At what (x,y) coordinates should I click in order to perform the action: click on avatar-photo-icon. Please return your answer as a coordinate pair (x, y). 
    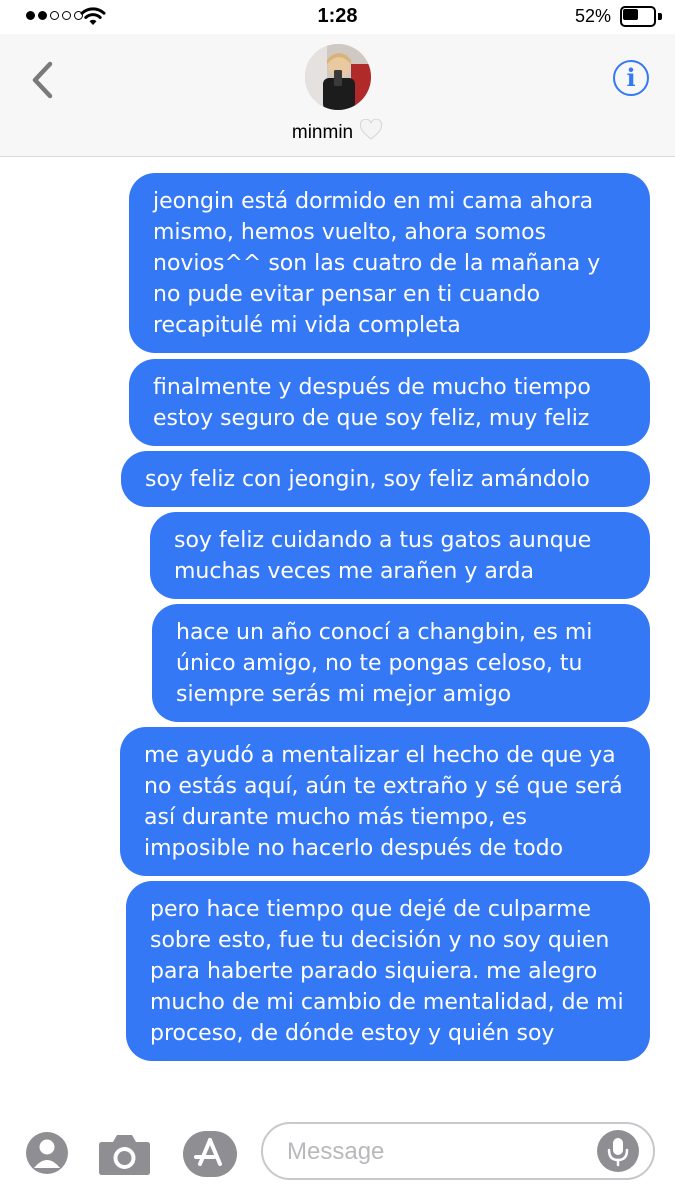
    Looking at the image, I should click on (338, 77).